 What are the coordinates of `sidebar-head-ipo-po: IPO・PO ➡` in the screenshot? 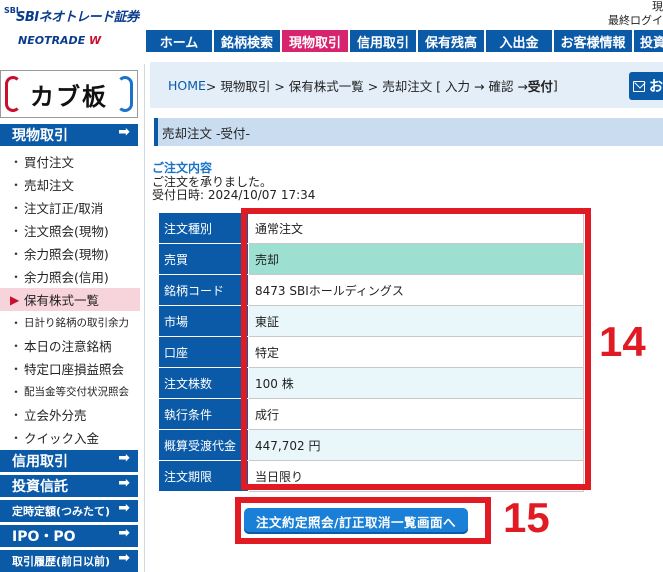 It's located at (69, 536).